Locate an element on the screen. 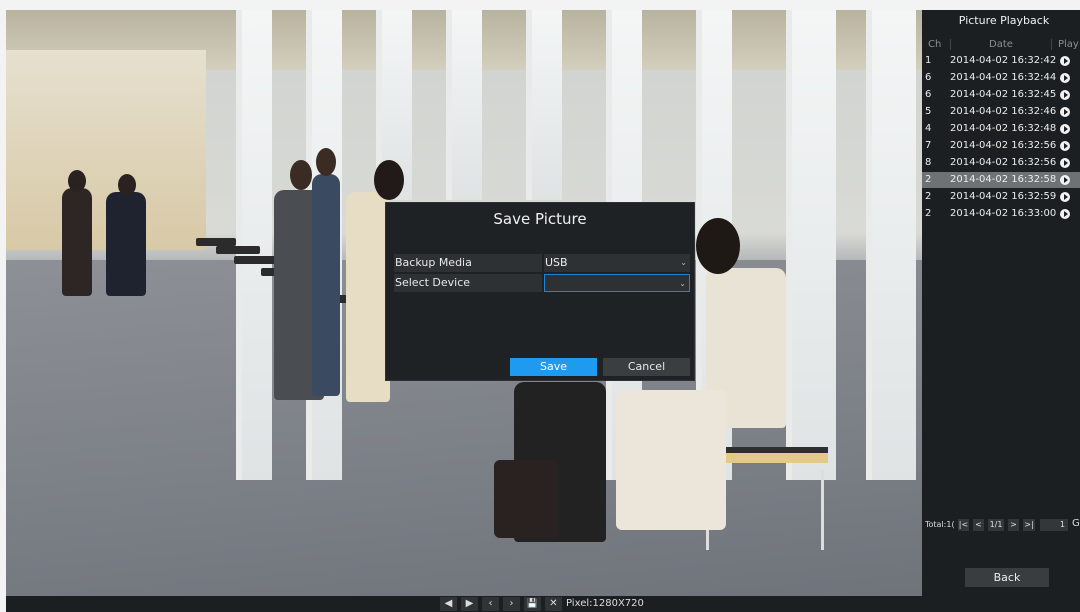 This screenshot has height=612, width=1080. table-row: 7 2014-04-02 16:32:56 is located at coordinates (1001, 146).